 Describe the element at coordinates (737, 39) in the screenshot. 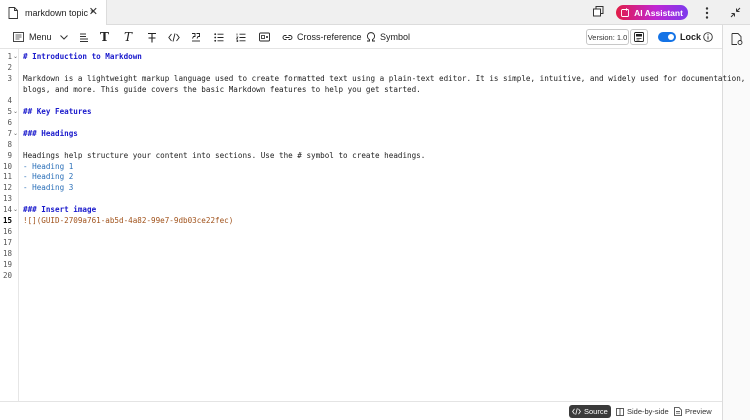

I see `document-properties-icon` at that location.